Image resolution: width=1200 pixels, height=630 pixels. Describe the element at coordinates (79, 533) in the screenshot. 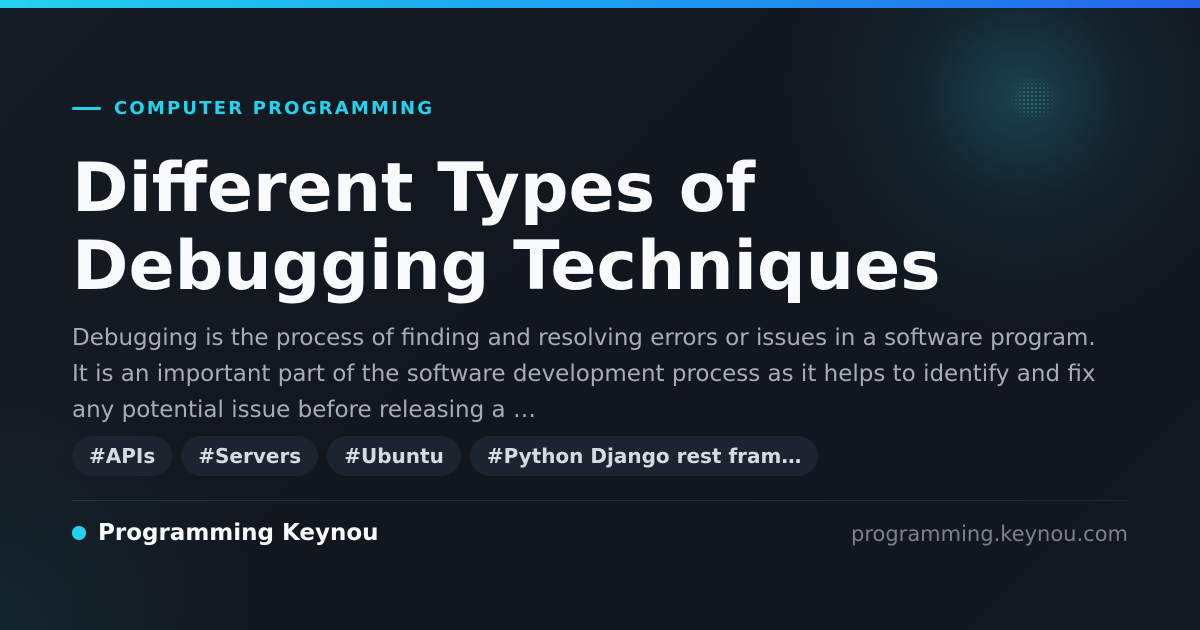

I see `dot-icon` at that location.